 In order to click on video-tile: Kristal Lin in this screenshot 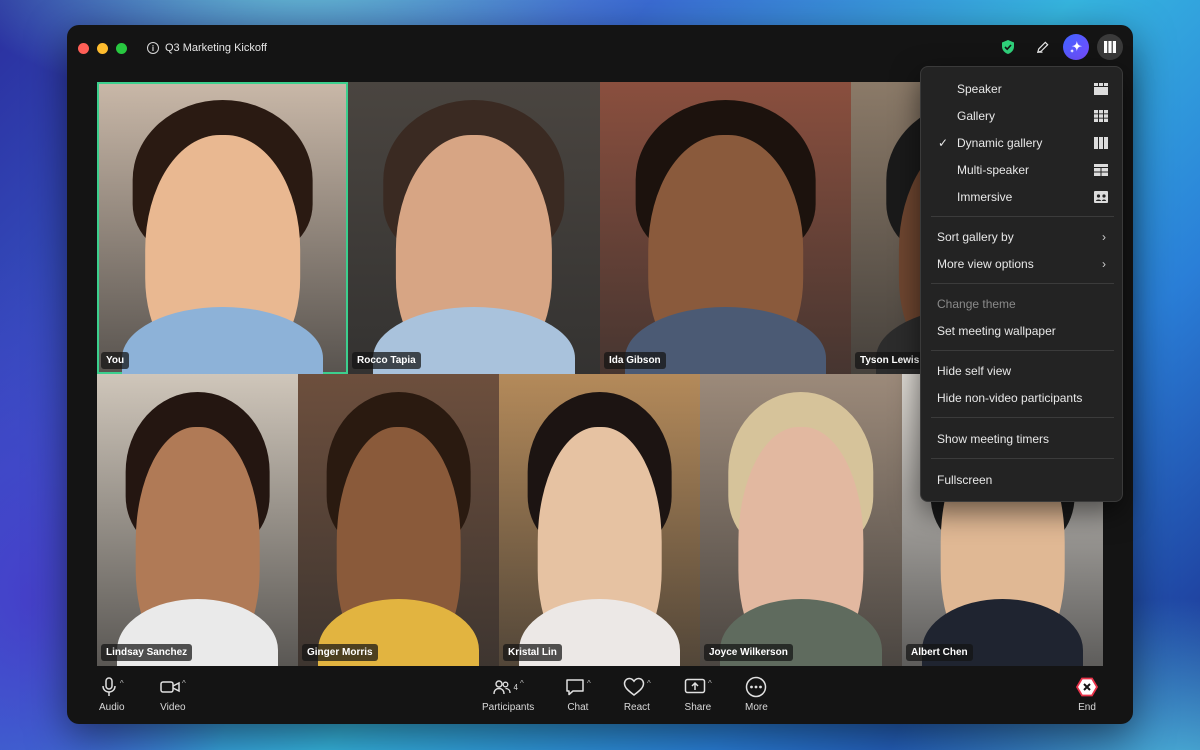, I will do `click(599, 520)`.